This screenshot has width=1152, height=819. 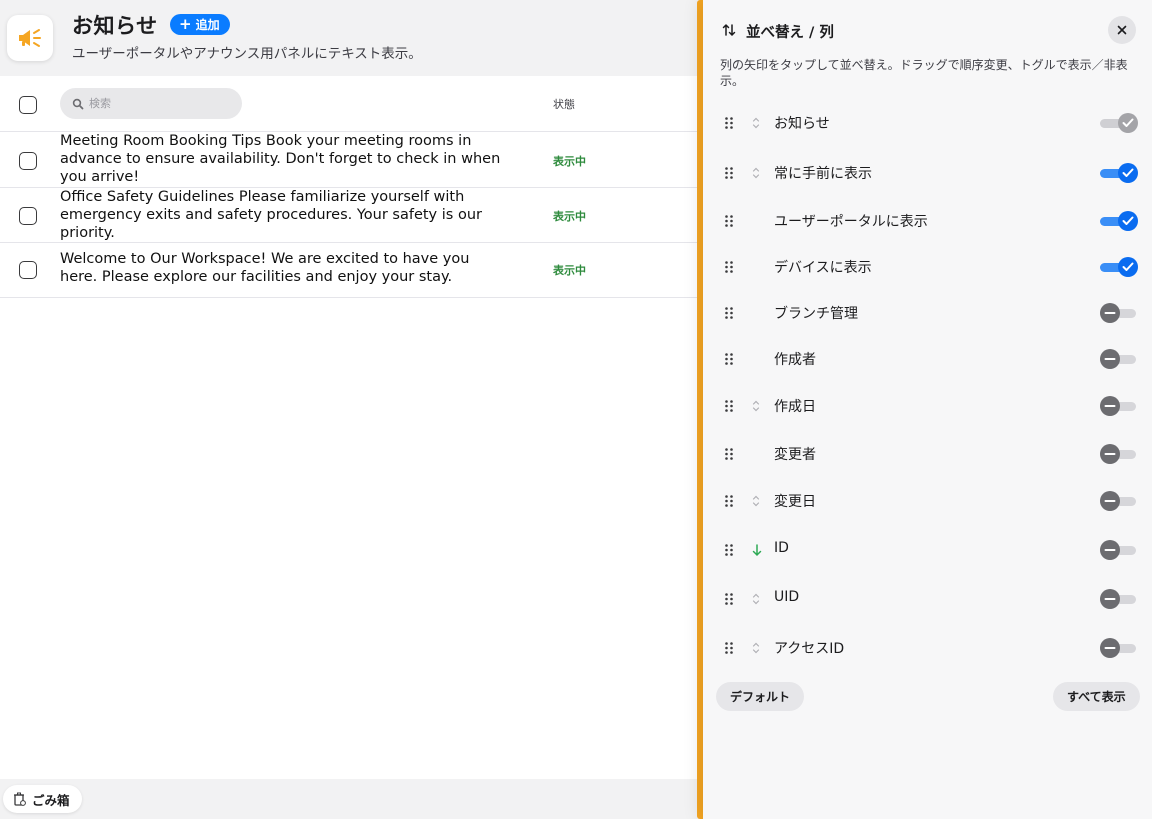 What do you see at coordinates (42, 799) in the screenshot?
I see `trash-button: ごみ箱` at bounding box center [42, 799].